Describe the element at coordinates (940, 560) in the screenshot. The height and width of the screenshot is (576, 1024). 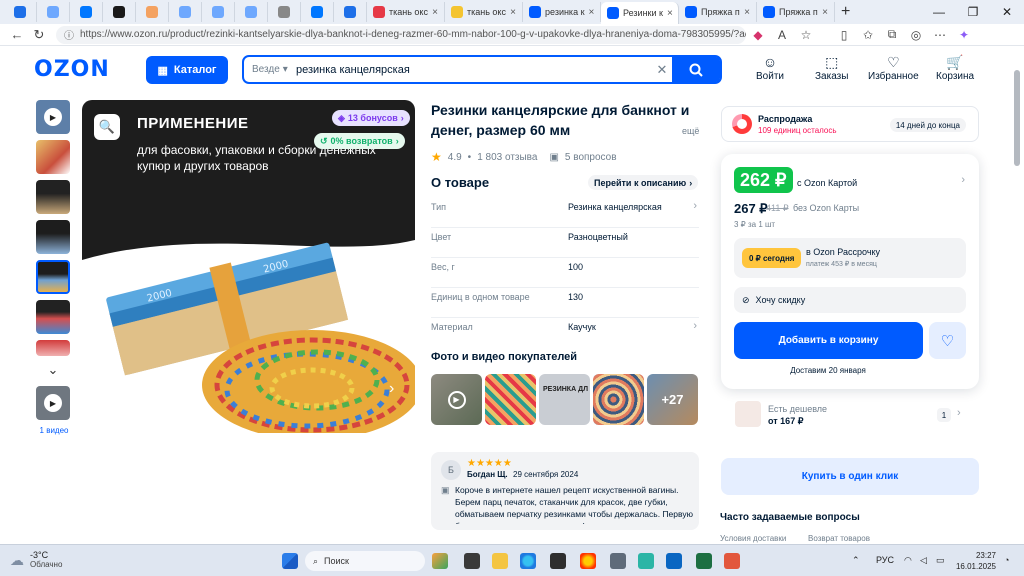
I see `battery-icon: ▭` at that location.